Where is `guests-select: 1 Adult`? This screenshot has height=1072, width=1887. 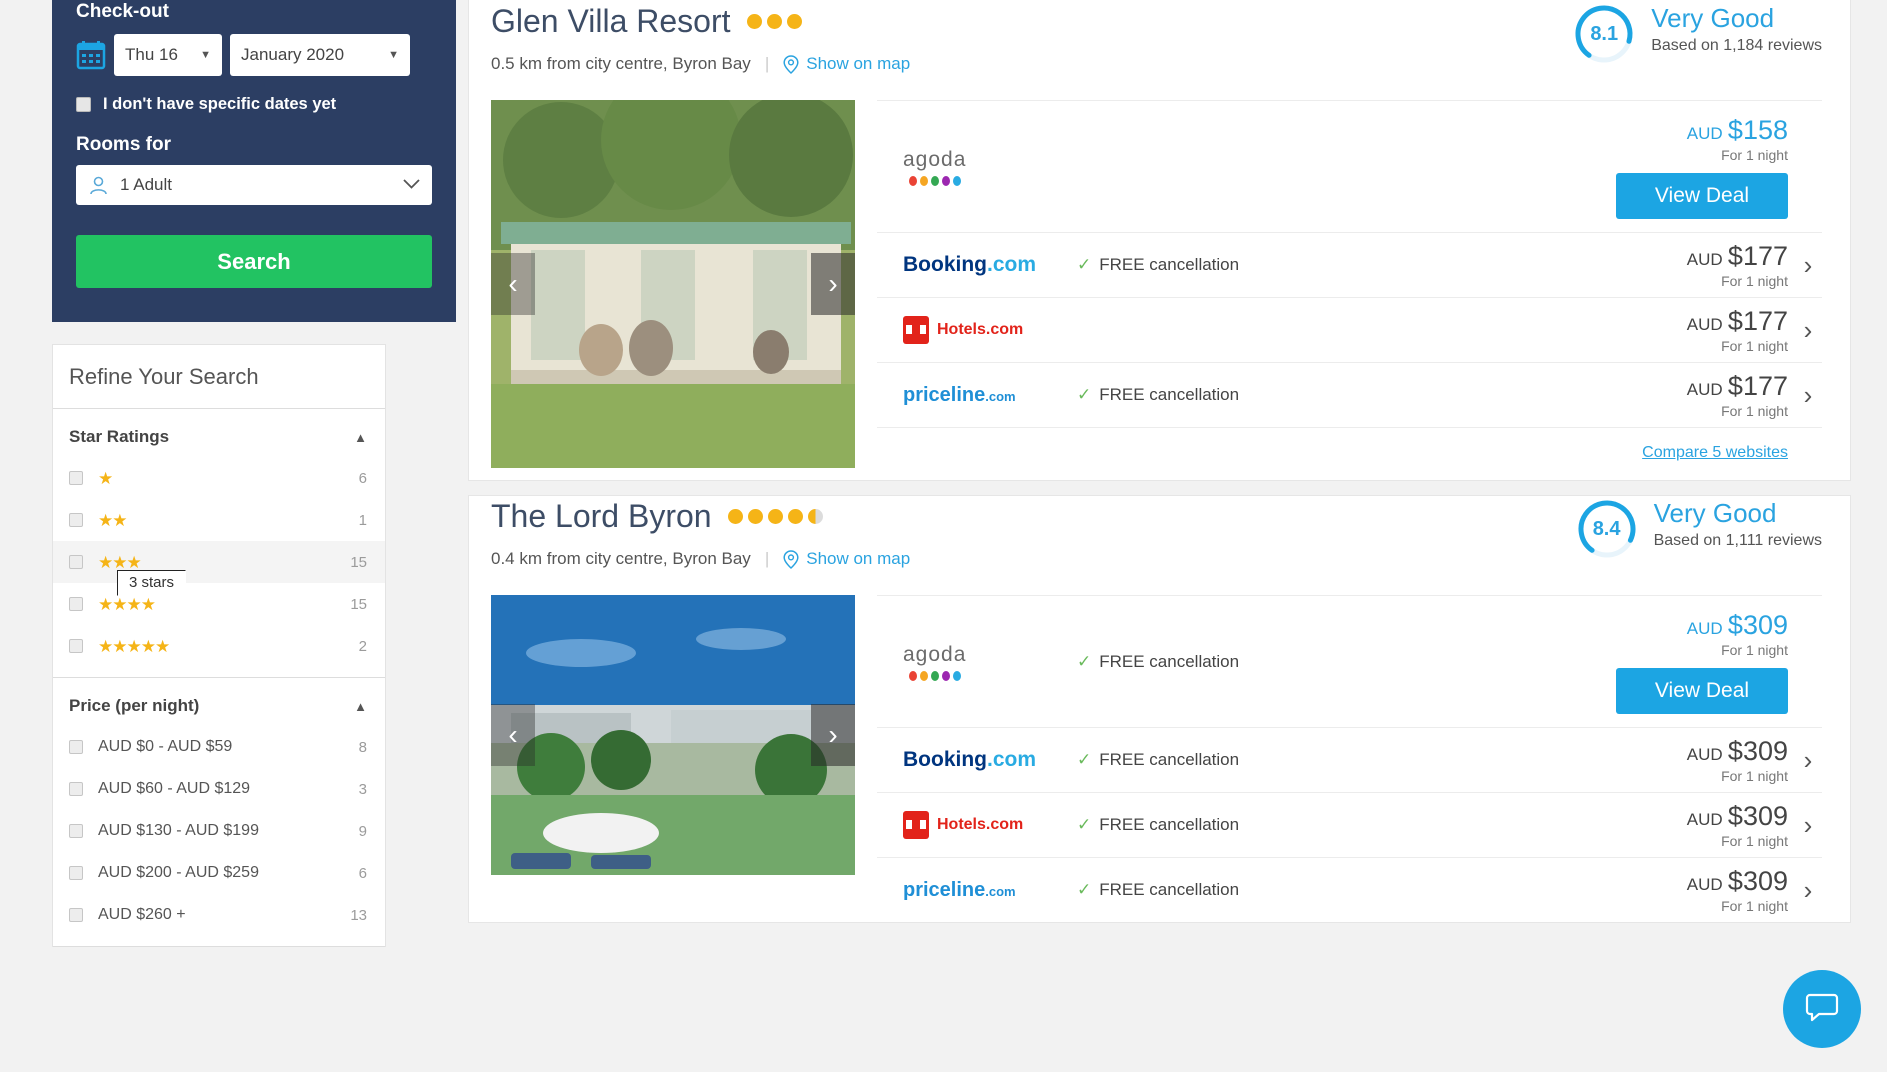
guests-select: 1 Adult is located at coordinates (254, 185).